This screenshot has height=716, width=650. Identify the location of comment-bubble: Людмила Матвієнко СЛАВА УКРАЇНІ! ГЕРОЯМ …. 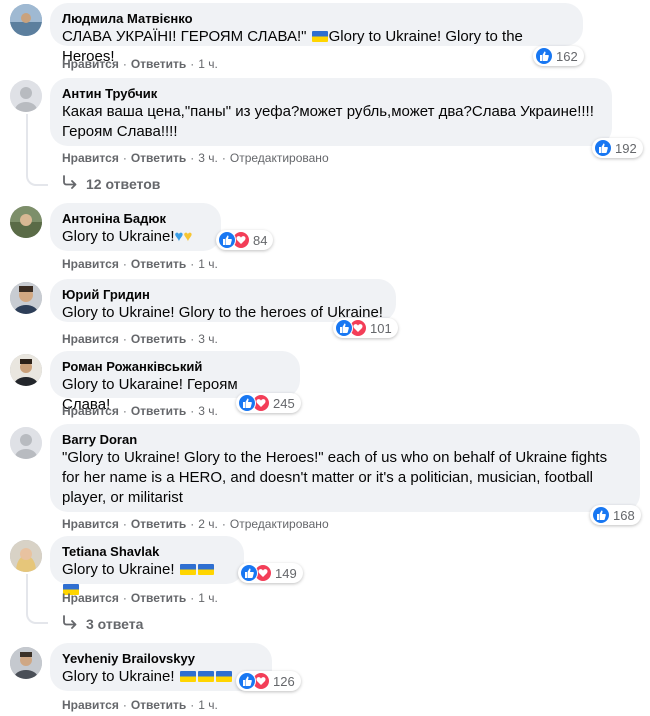
(316, 34).